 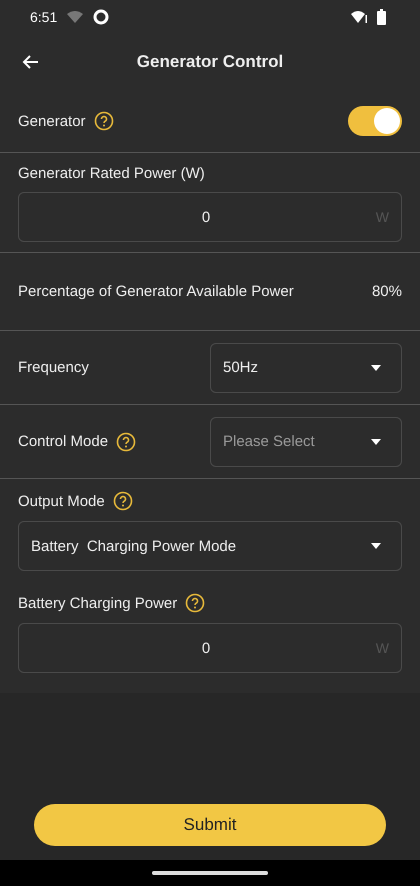 What do you see at coordinates (306, 367) in the screenshot?
I see `dropdown: 50Hz` at bounding box center [306, 367].